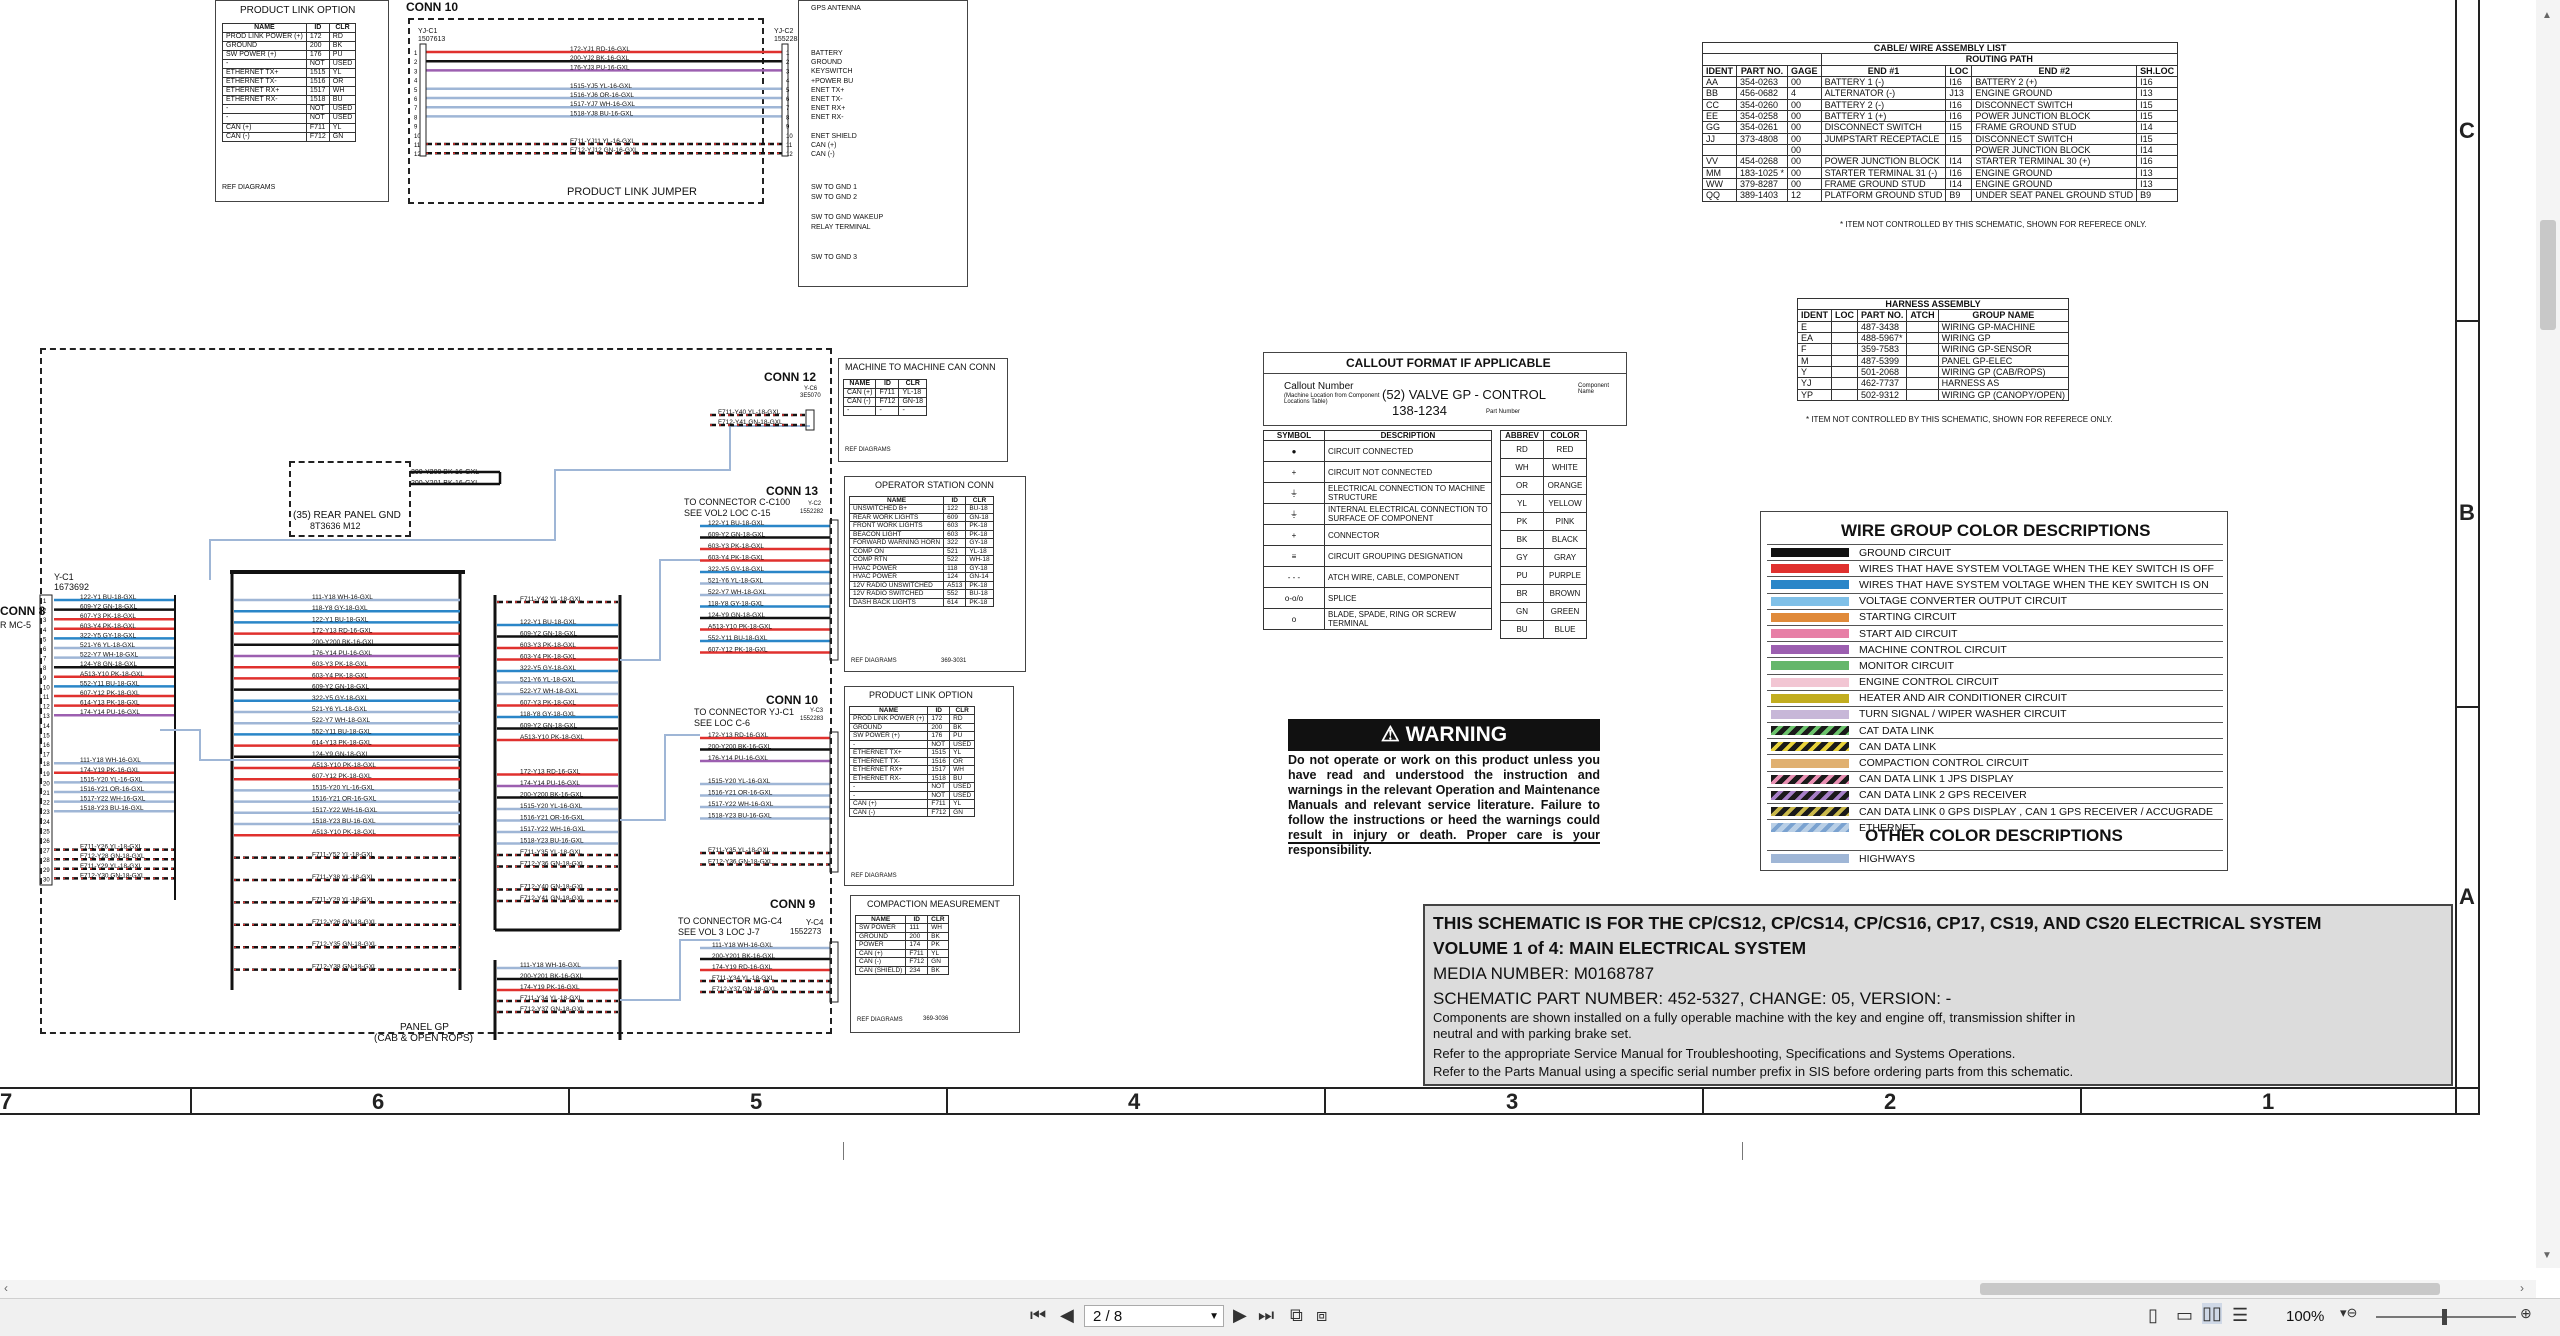  Describe the element at coordinates (110, 683) in the screenshot. I see `wire-label: 552-Y11 BU-18-GXL` at that location.